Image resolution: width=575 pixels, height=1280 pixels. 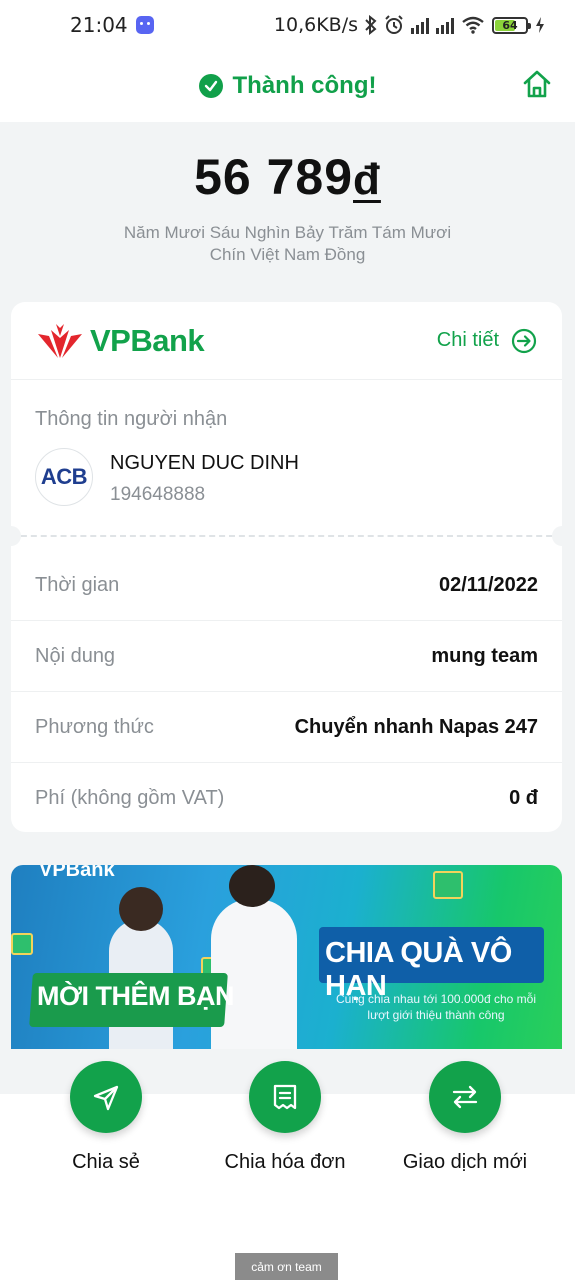 I want to click on share-action: Chia sẻ, so click(x=106, y=1117).